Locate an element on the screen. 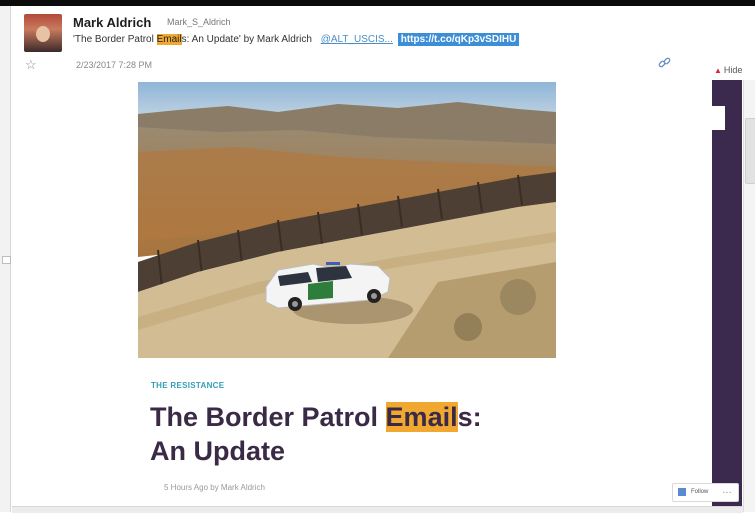  article-title-part2: s: is located at coordinates (469, 417).